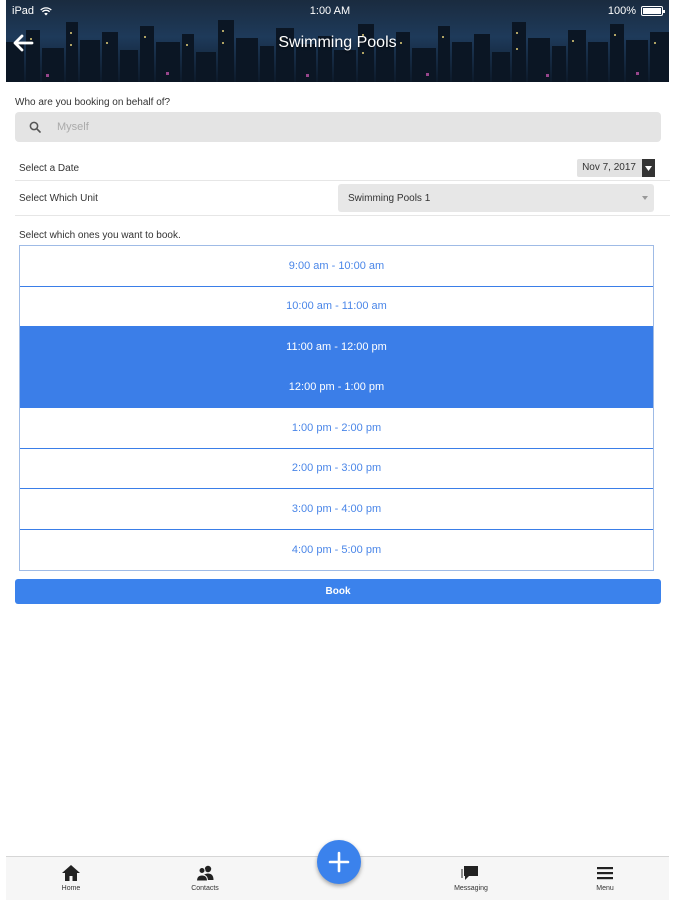  I want to click on battery-icon, so click(653, 11).